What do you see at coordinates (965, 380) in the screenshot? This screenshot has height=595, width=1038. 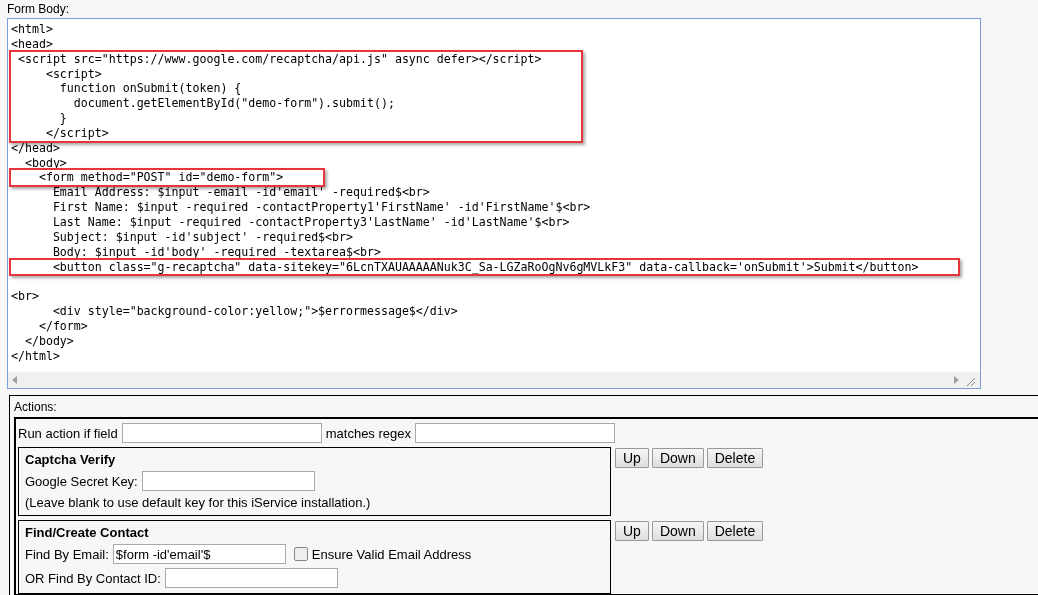 I see `scroll-right-icon` at bounding box center [965, 380].